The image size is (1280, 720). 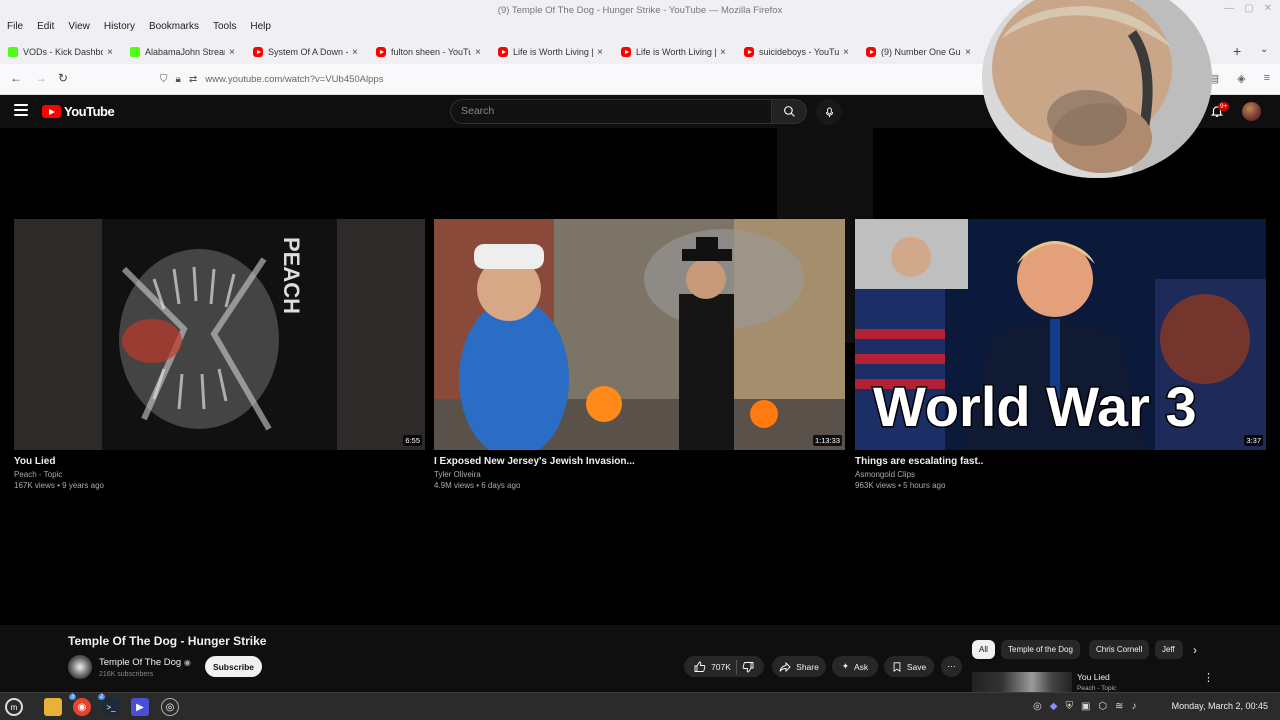 I want to click on search-input: Search, so click(x=610, y=111).